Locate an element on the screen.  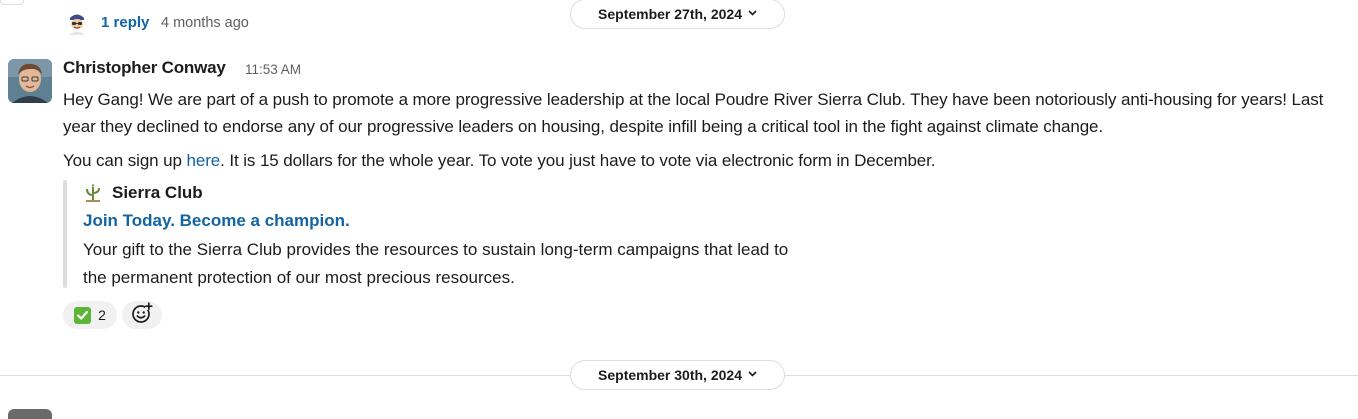
sender-name: Christopher Conway is located at coordinates (144, 68).